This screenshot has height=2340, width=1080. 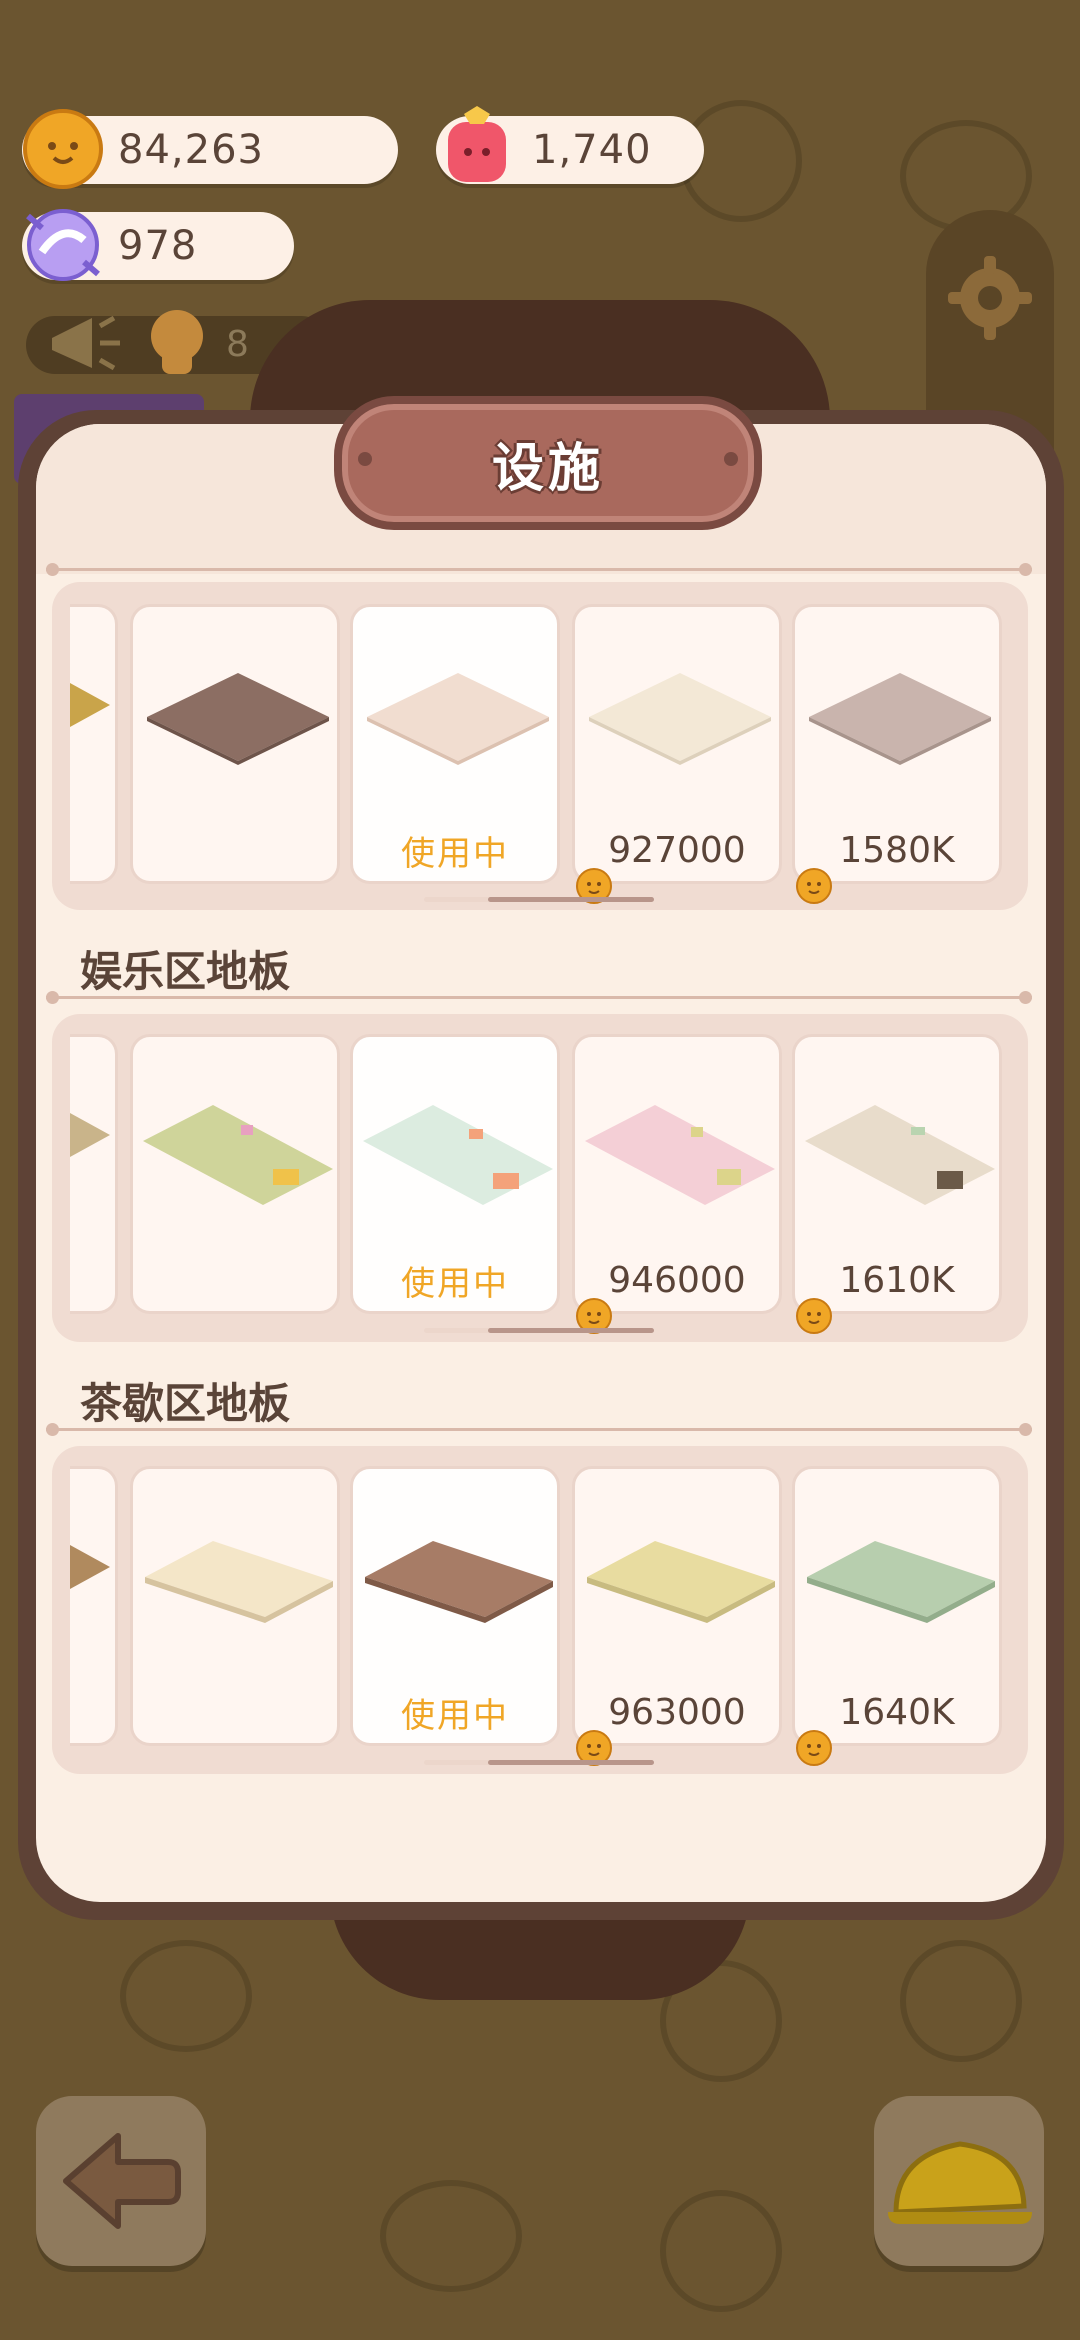 I want to click on notice-count: 8, so click(x=237, y=344).